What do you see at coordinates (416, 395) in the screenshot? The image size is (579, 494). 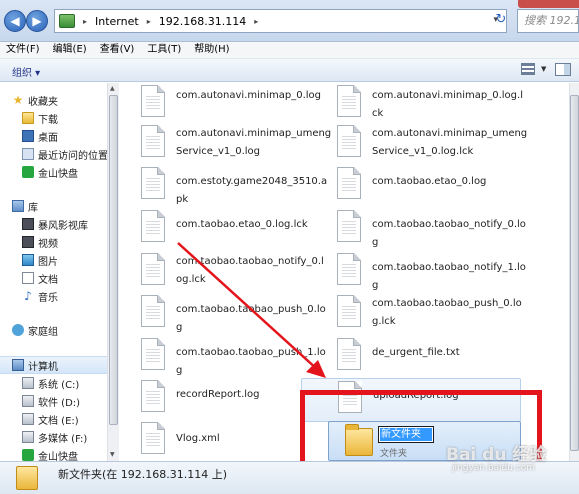 I see `file-name: uploadReport.log` at bounding box center [416, 395].